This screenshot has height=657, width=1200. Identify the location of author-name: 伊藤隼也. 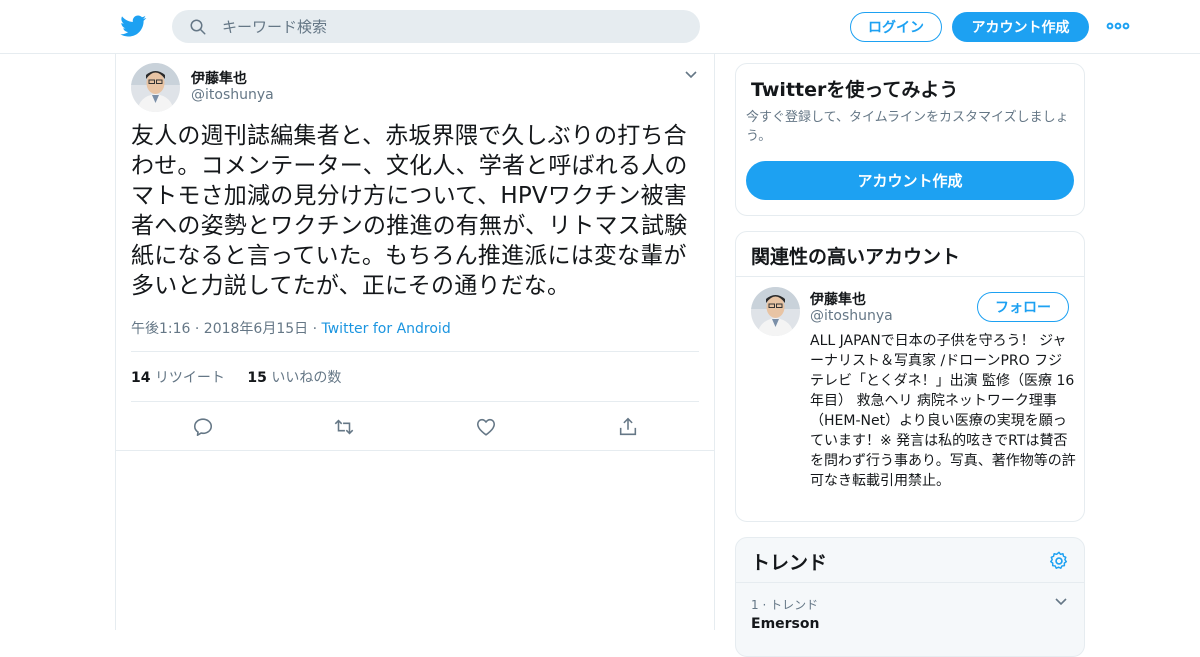
(219, 78).